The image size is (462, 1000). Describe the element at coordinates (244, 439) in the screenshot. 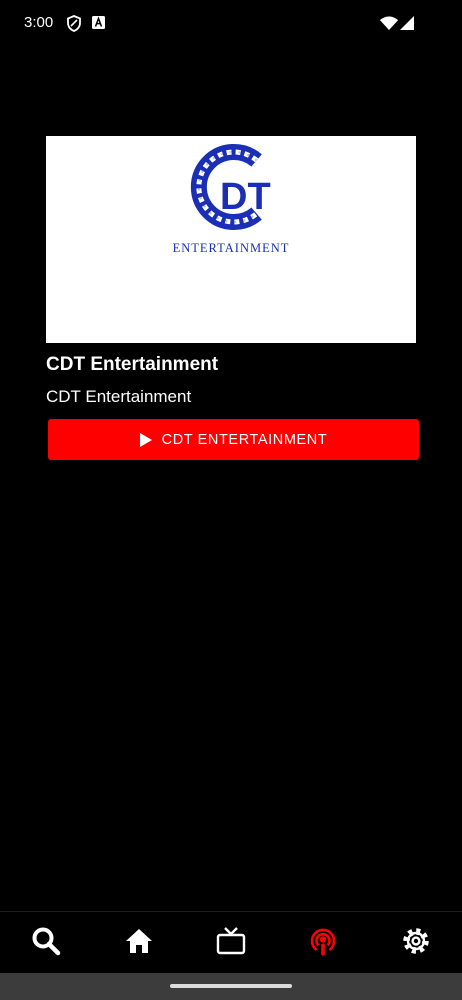

I see `play-button-label: CDT ENTERTAINMENT` at that location.